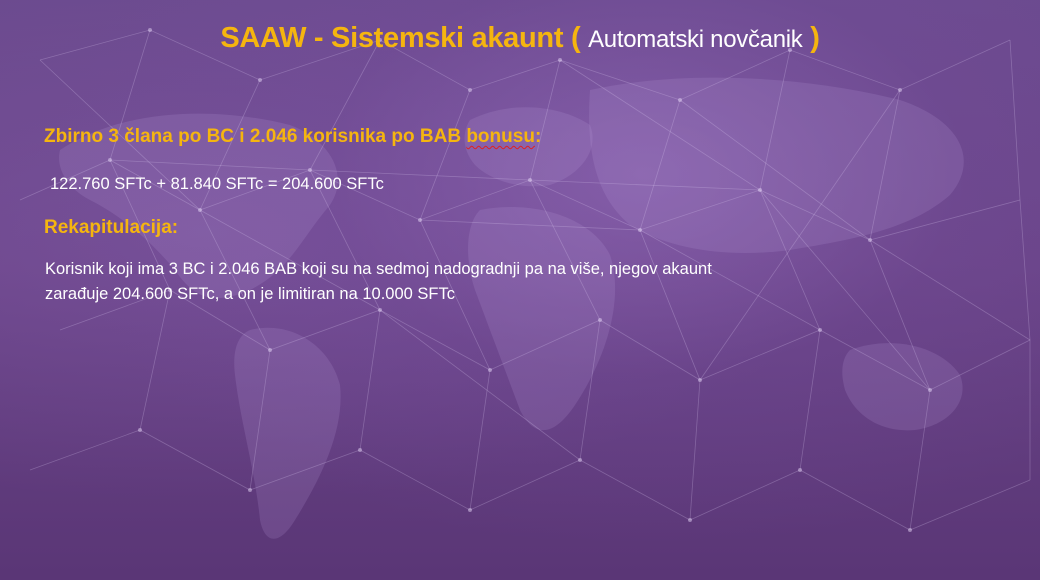 This screenshot has width=1040, height=580. I want to click on title-close-paren: ), so click(815, 38).